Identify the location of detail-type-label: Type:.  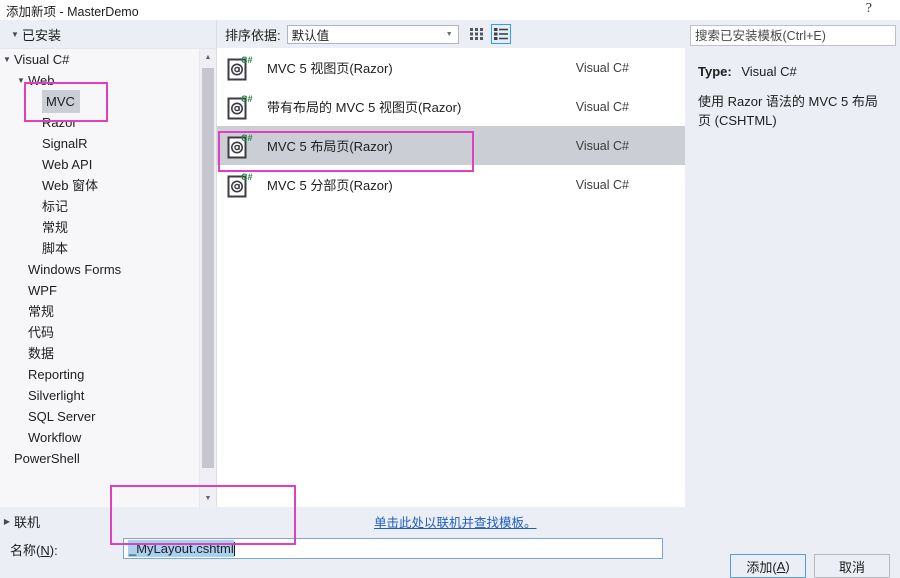
(715, 71).